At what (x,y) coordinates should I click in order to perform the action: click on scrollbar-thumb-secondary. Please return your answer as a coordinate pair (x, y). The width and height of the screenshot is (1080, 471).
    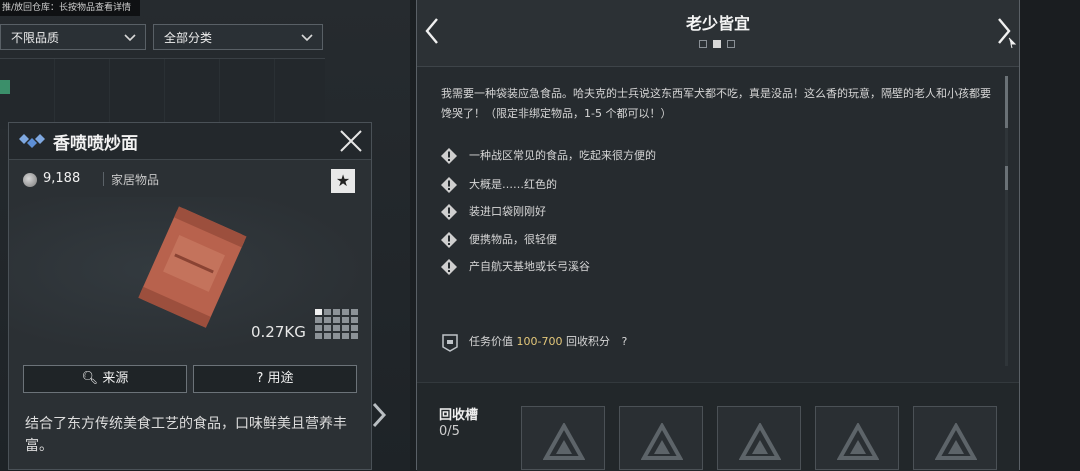
    Looking at the image, I should click on (1006, 178).